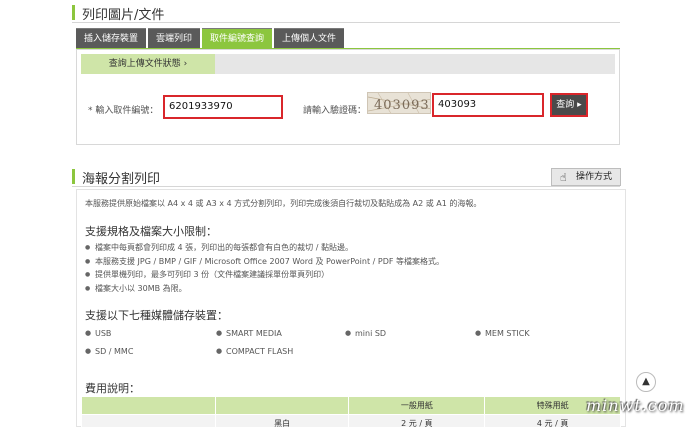  Describe the element at coordinates (646, 382) in the screenshot. I see `scroll-top-button: ▲` at that location.